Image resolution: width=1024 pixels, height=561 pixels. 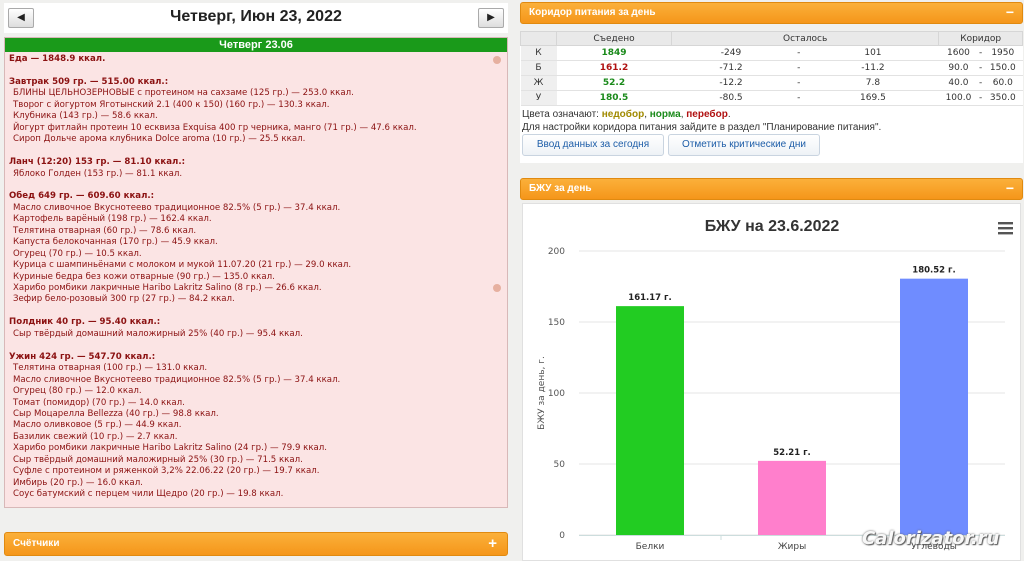 I want to click on meal-title: Обед 649 гр. — 609.60 ккал.:, so click(x=82, y=196).